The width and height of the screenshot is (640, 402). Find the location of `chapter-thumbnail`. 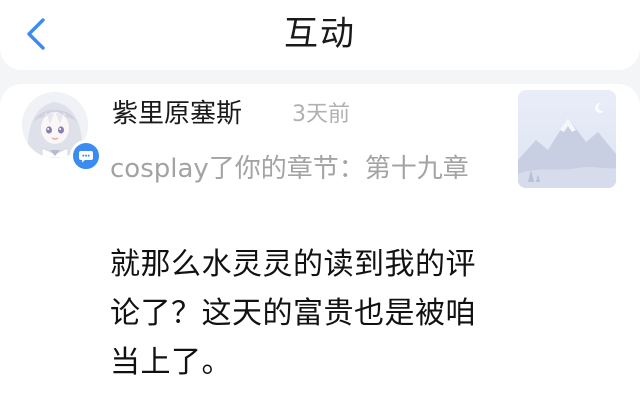

chapter-thumbnail is located at coordinates (567, 139).